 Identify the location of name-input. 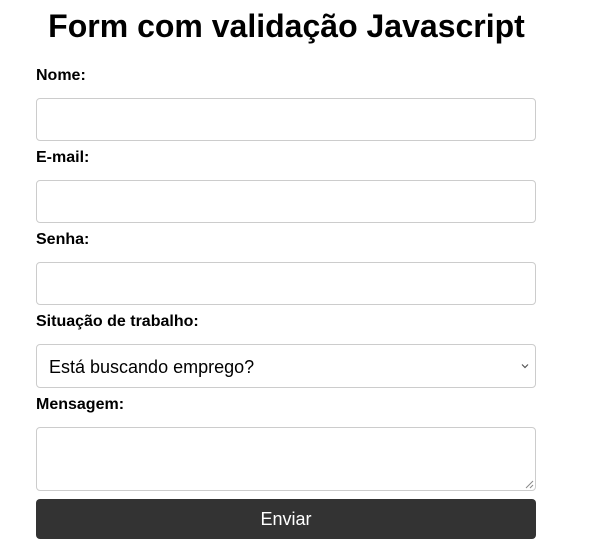
(286, 119).